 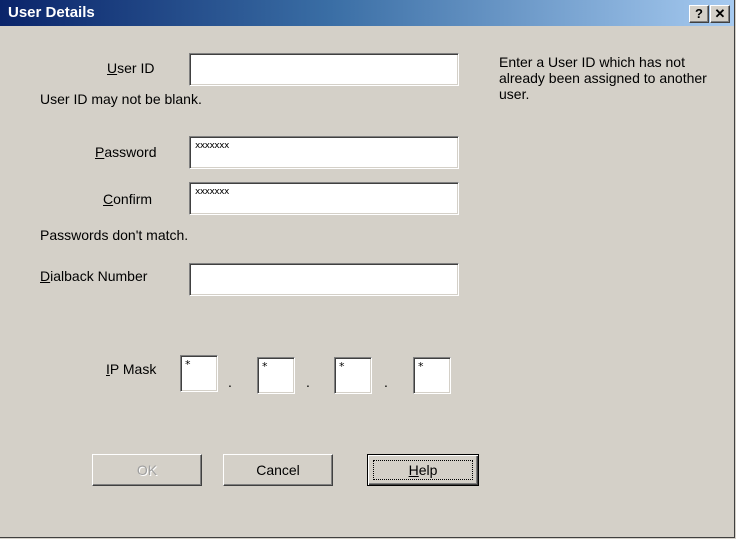 I want to click on dialback-number-label: Dialback Number, so click(x=94, y=276).